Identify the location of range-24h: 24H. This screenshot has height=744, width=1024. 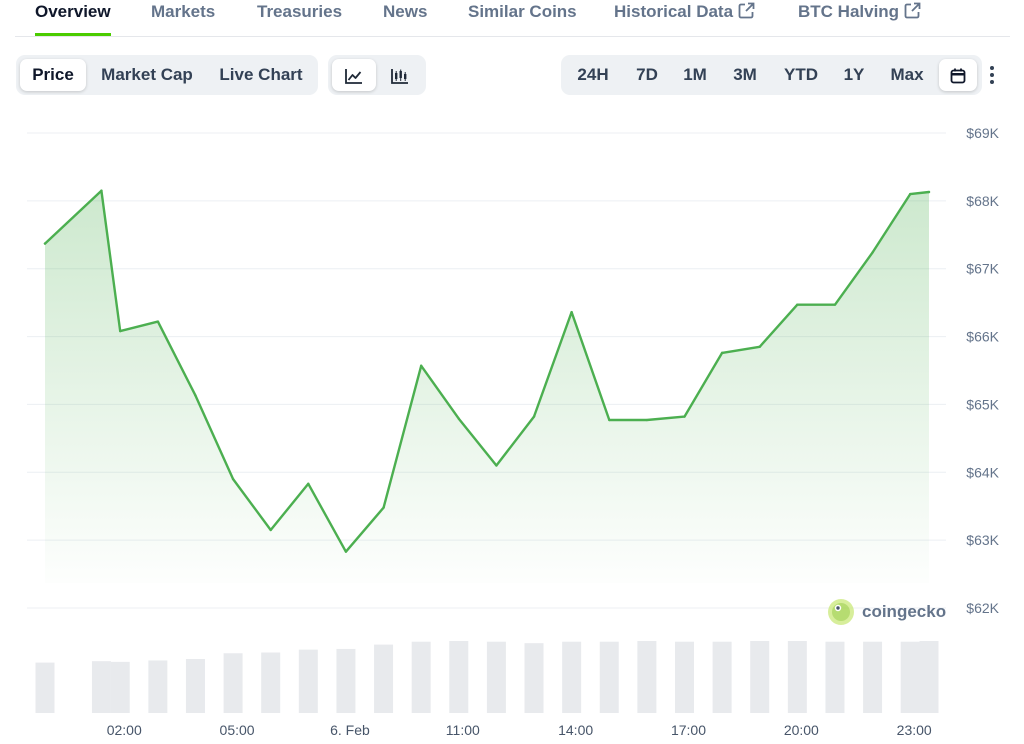
(593, 75).